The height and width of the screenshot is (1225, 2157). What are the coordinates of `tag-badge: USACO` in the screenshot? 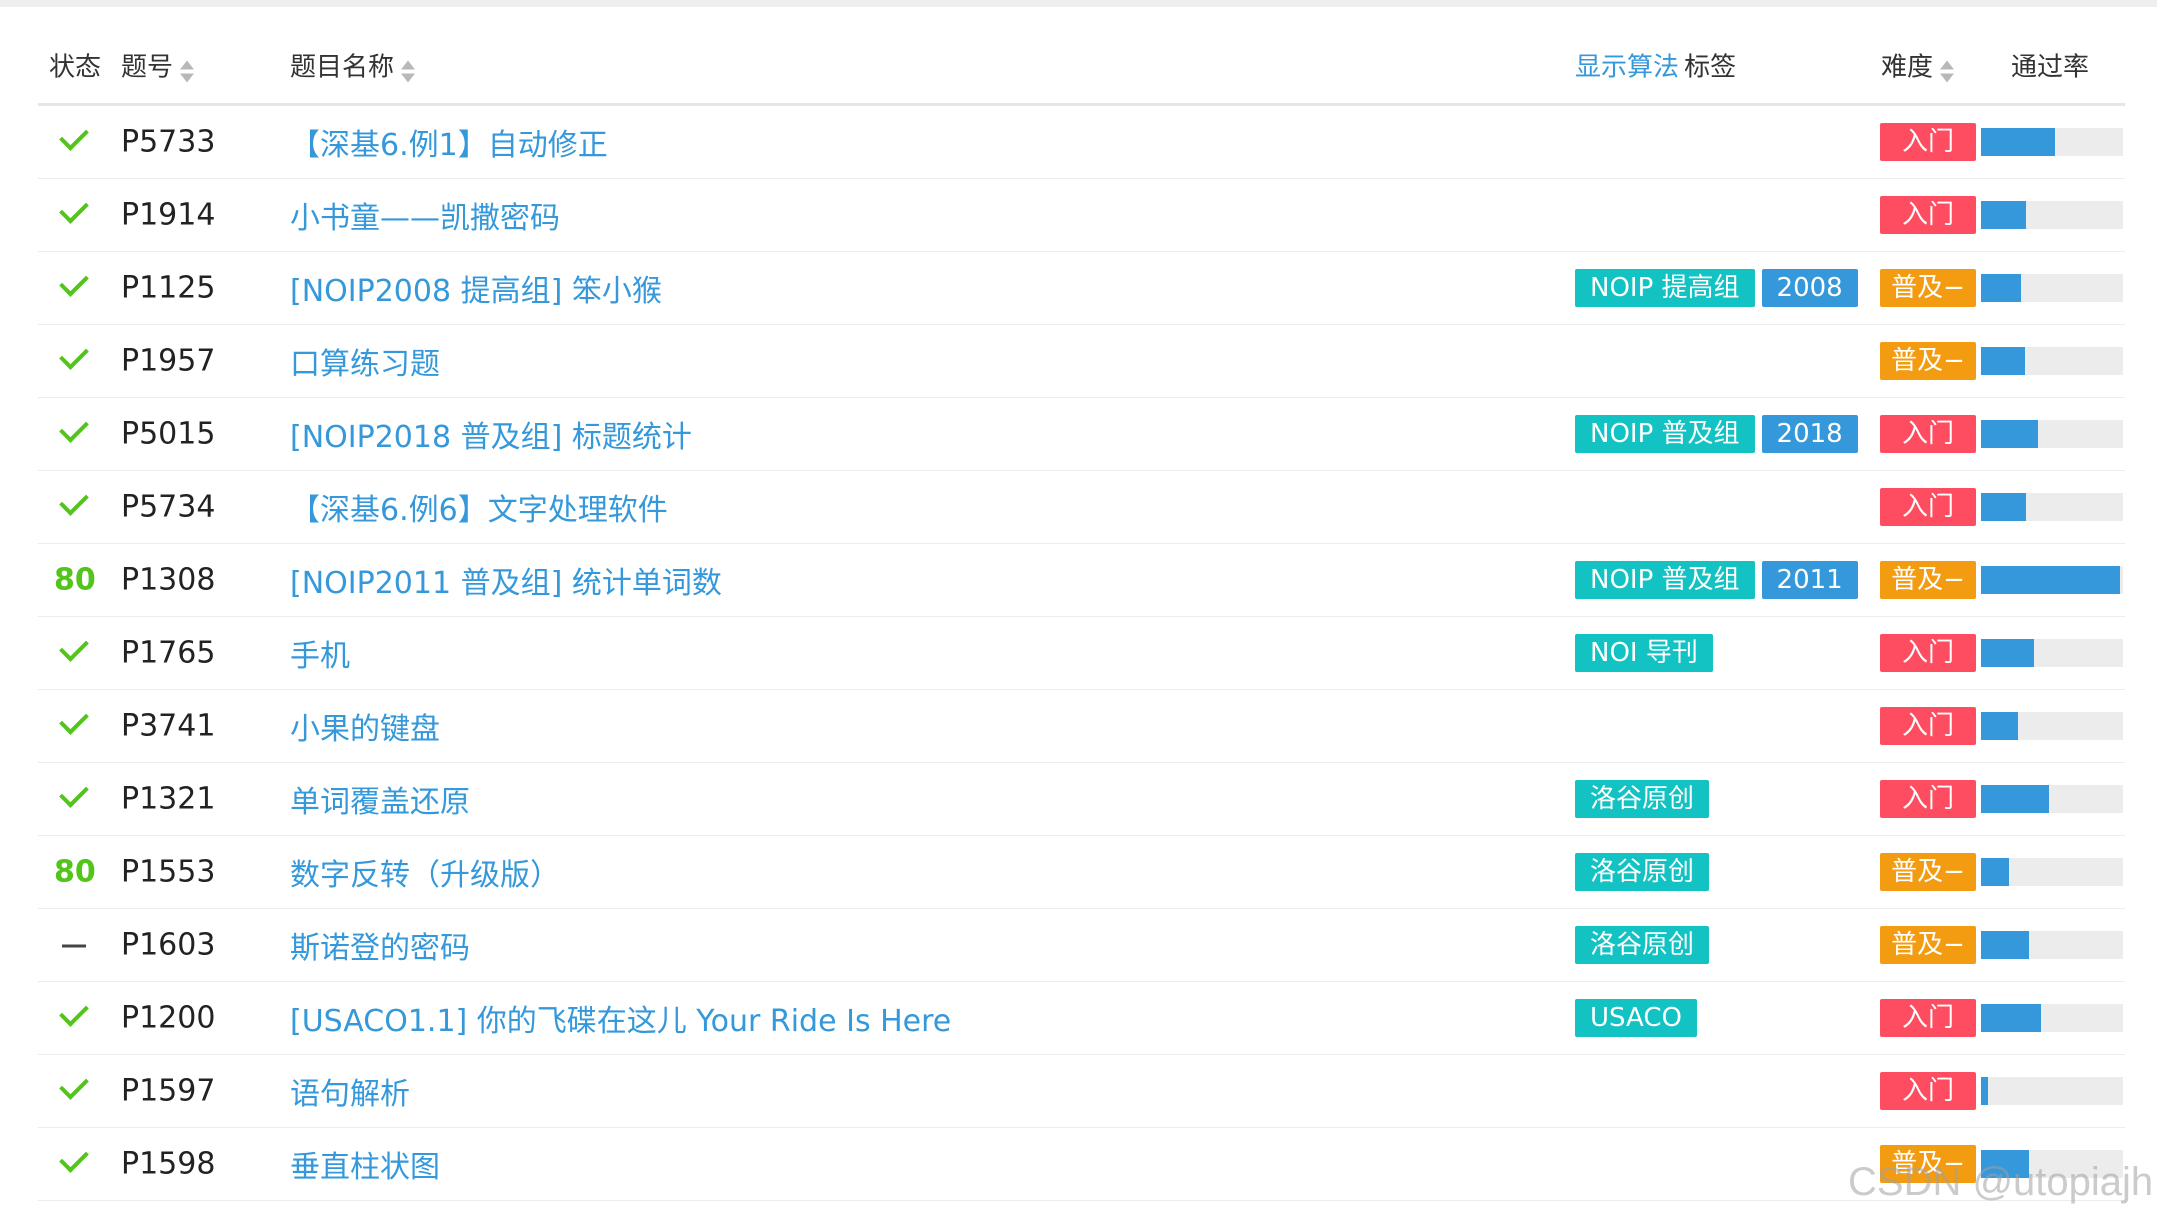 It's located at (1636, 1018).